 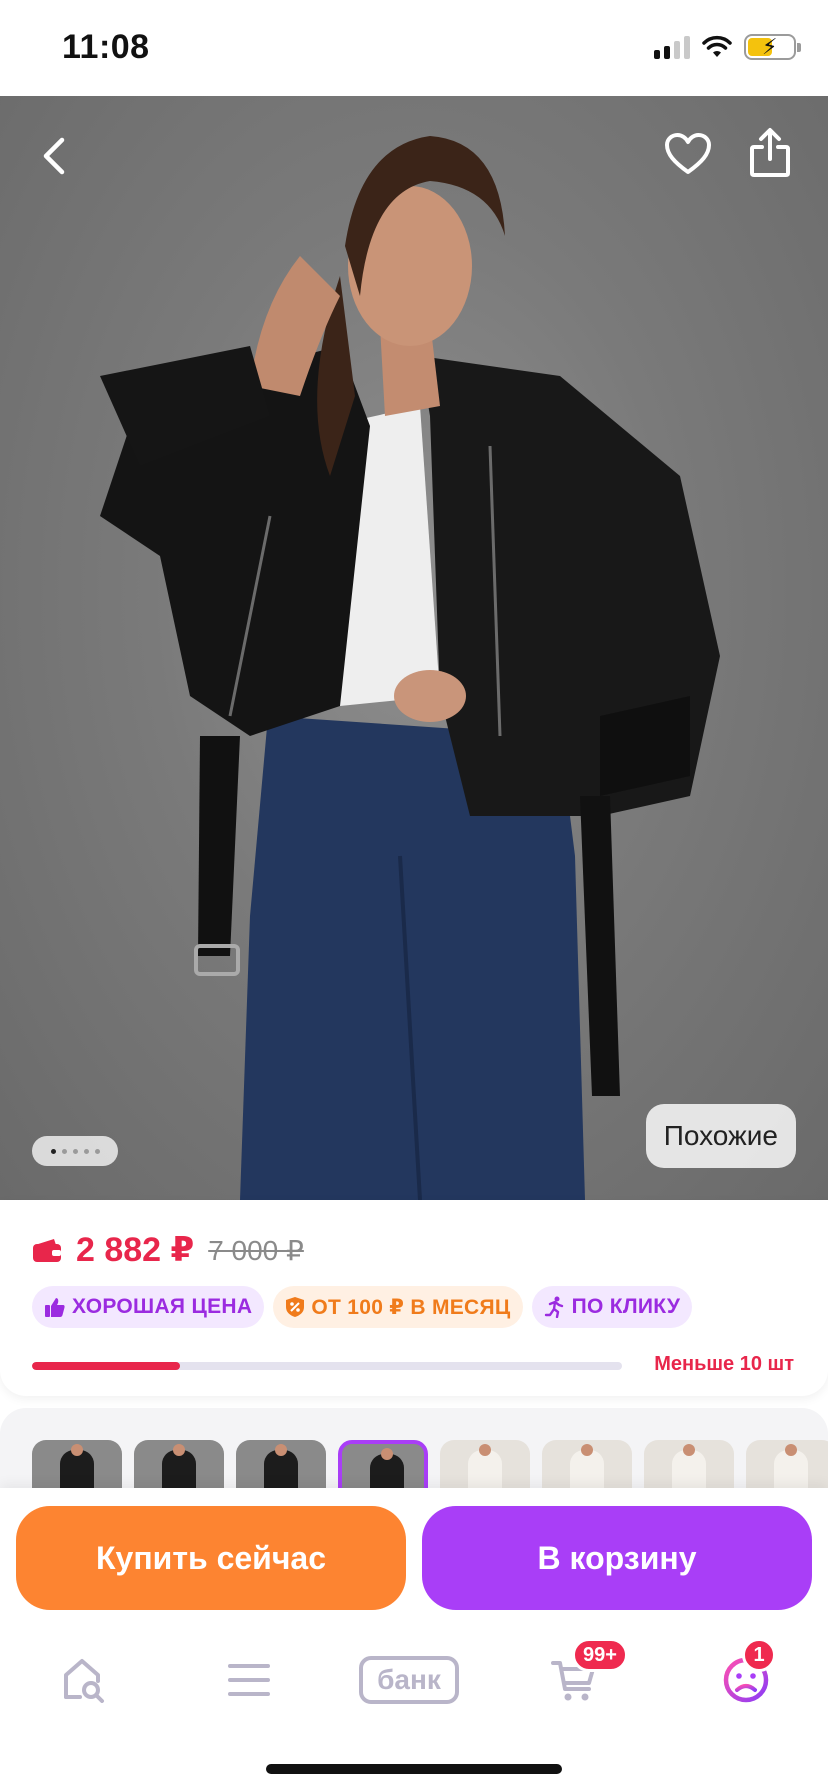 I want to click on buy-now-button: Купить сейчас, so click(x=211, y=1558).